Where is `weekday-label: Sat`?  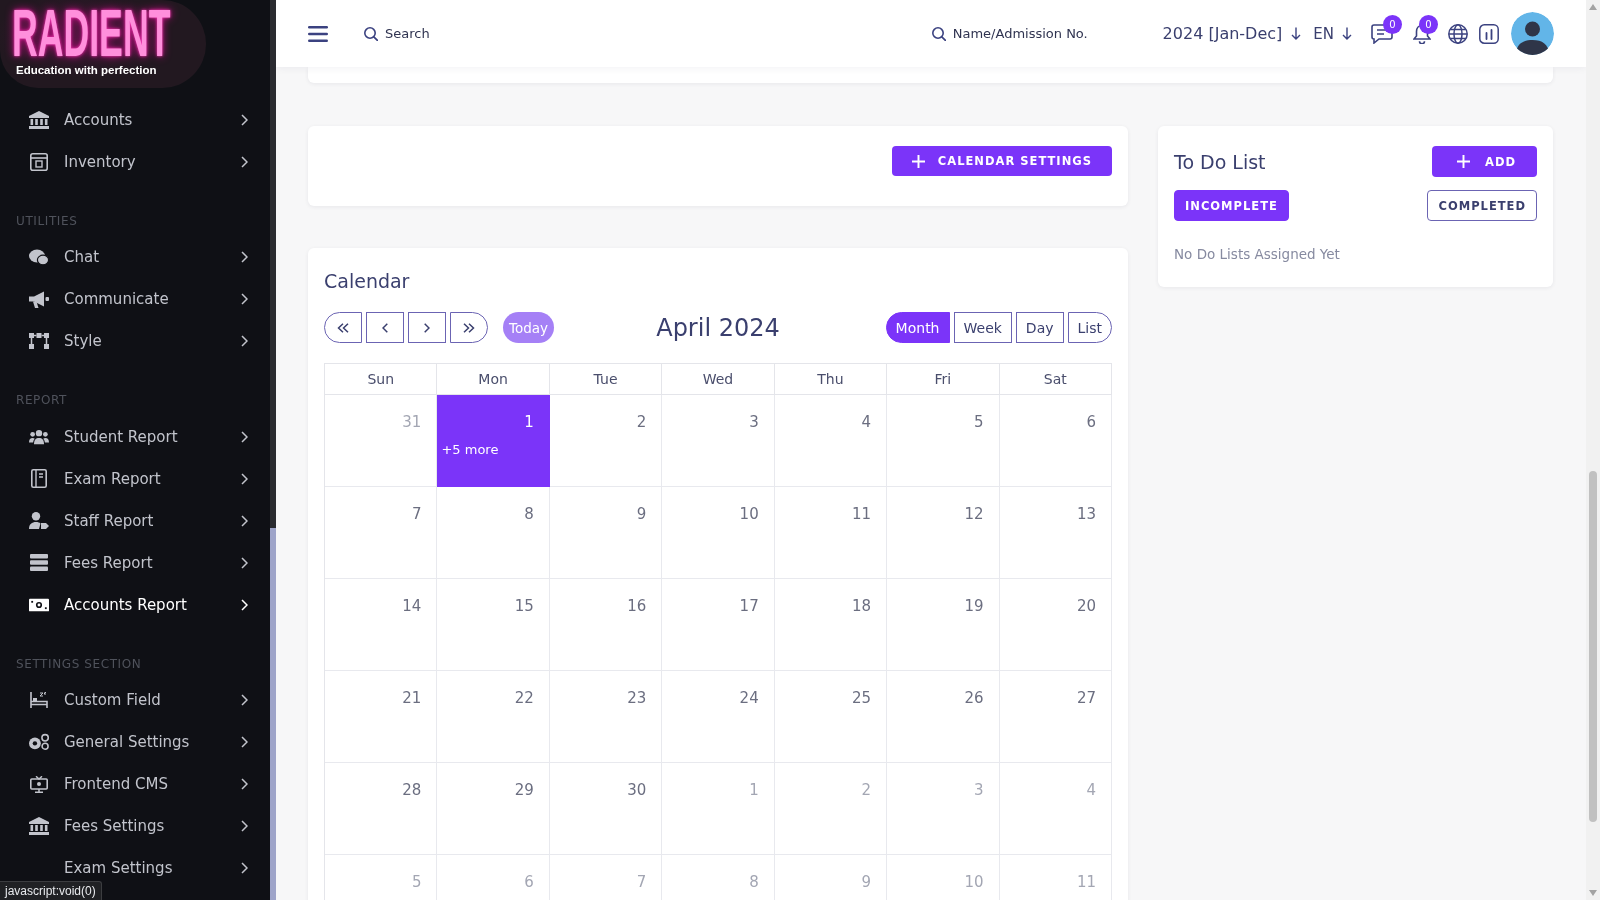 weekday-label: Sat is located at coordinates (1055, 379).